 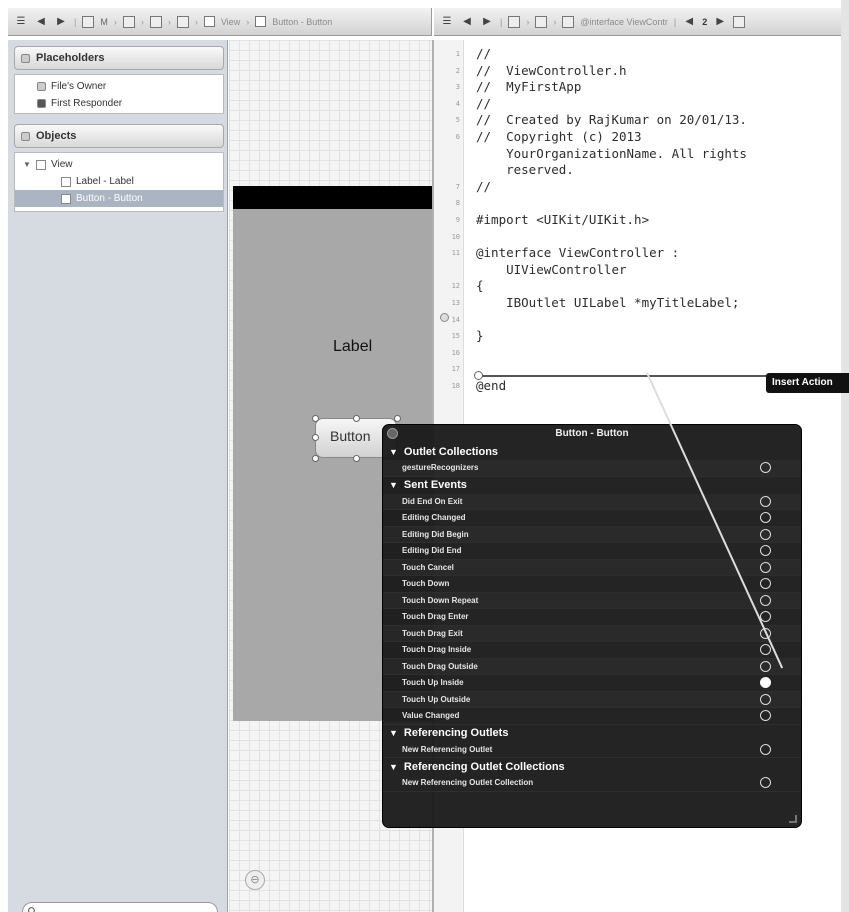 I want to click on jump-crumb-button: Button - Button, so click(x=302, y=22).